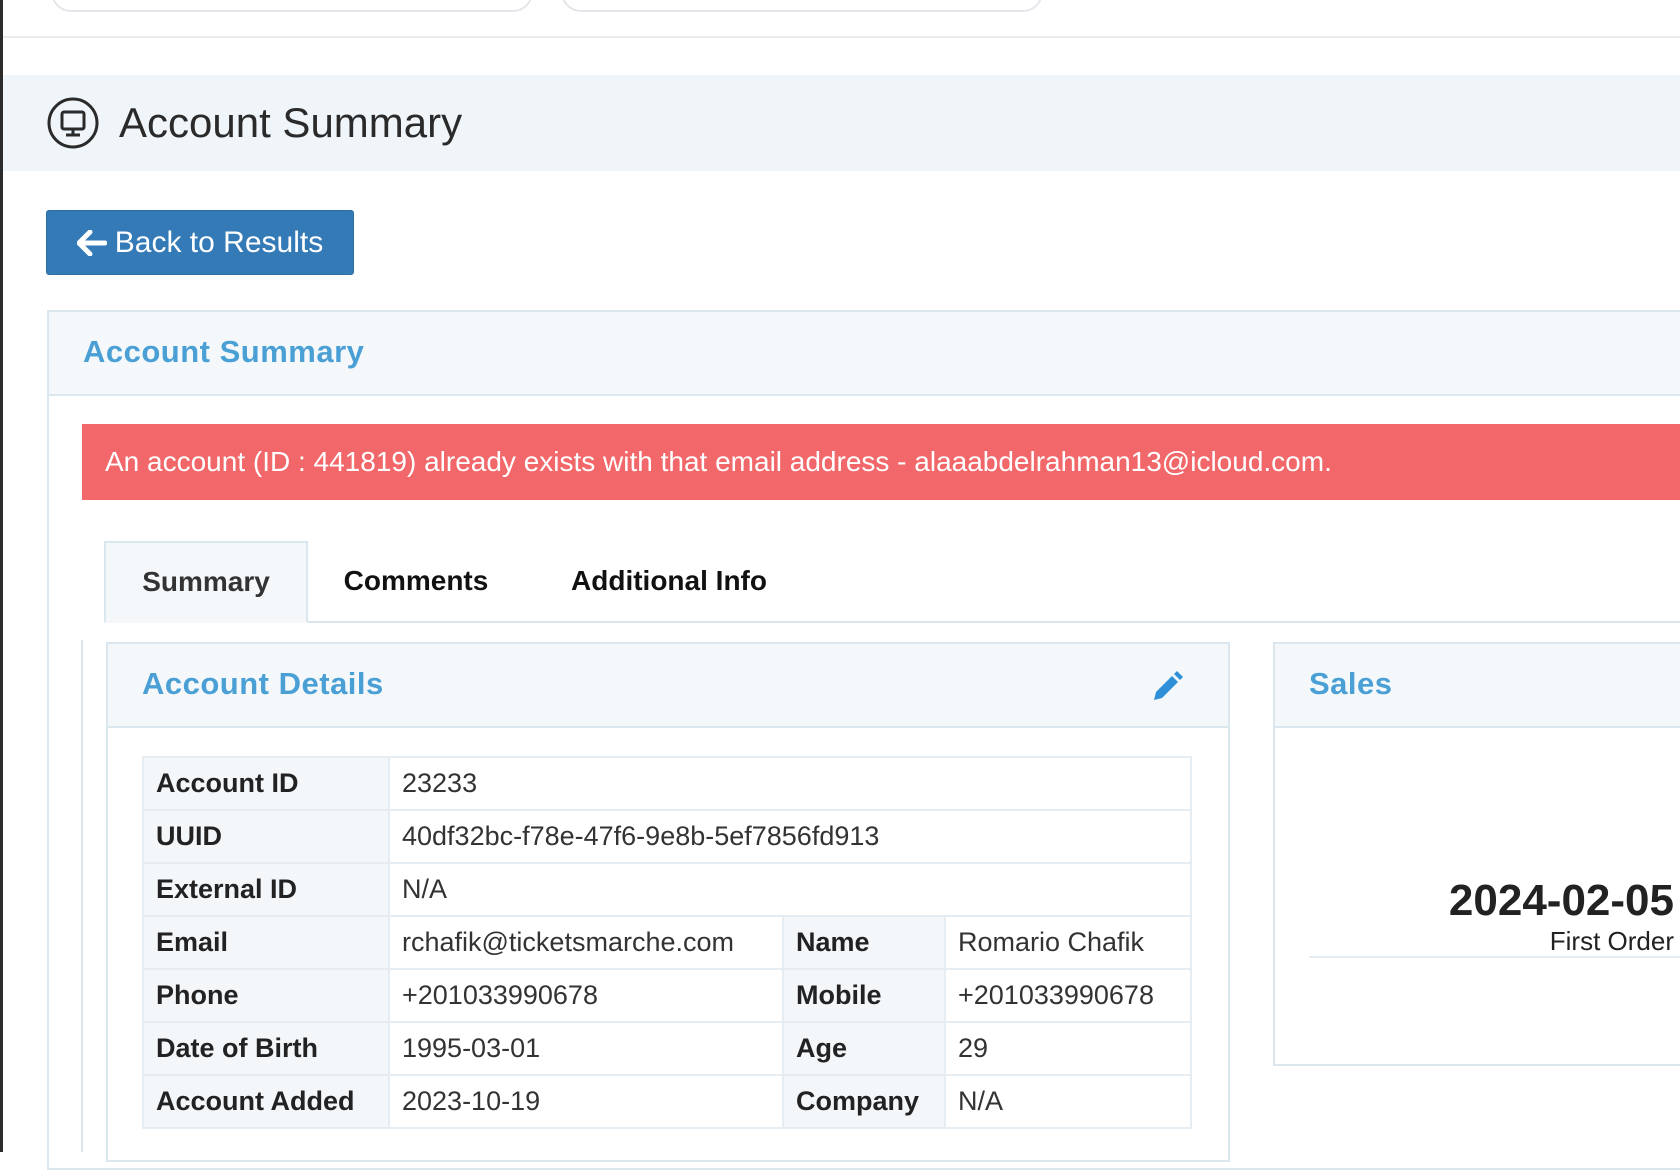  Describe the element at coordinates (1351, 683) in the screenshot. I see `sales-title: Sales` at that location.